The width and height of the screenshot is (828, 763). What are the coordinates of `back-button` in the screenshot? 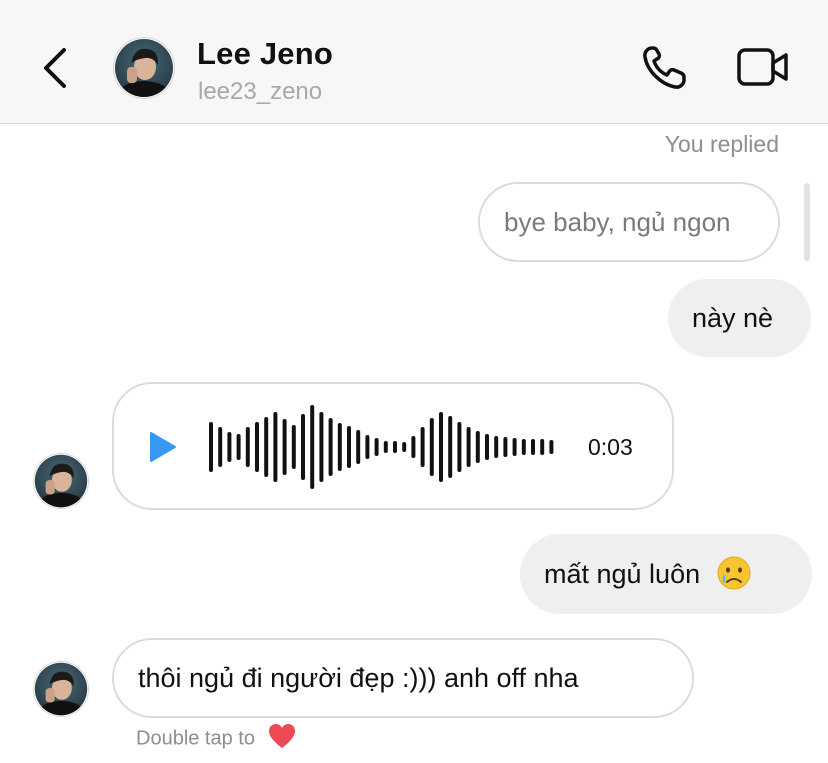 It's located at (56, 68).